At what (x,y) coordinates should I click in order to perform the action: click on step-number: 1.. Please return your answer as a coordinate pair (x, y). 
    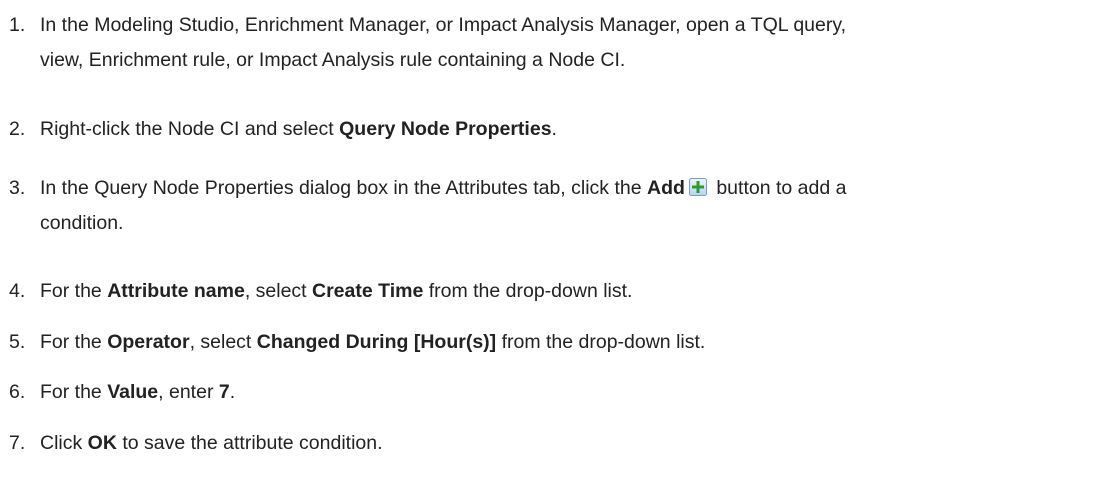
    Looking at the image, I should click on (17, 25).